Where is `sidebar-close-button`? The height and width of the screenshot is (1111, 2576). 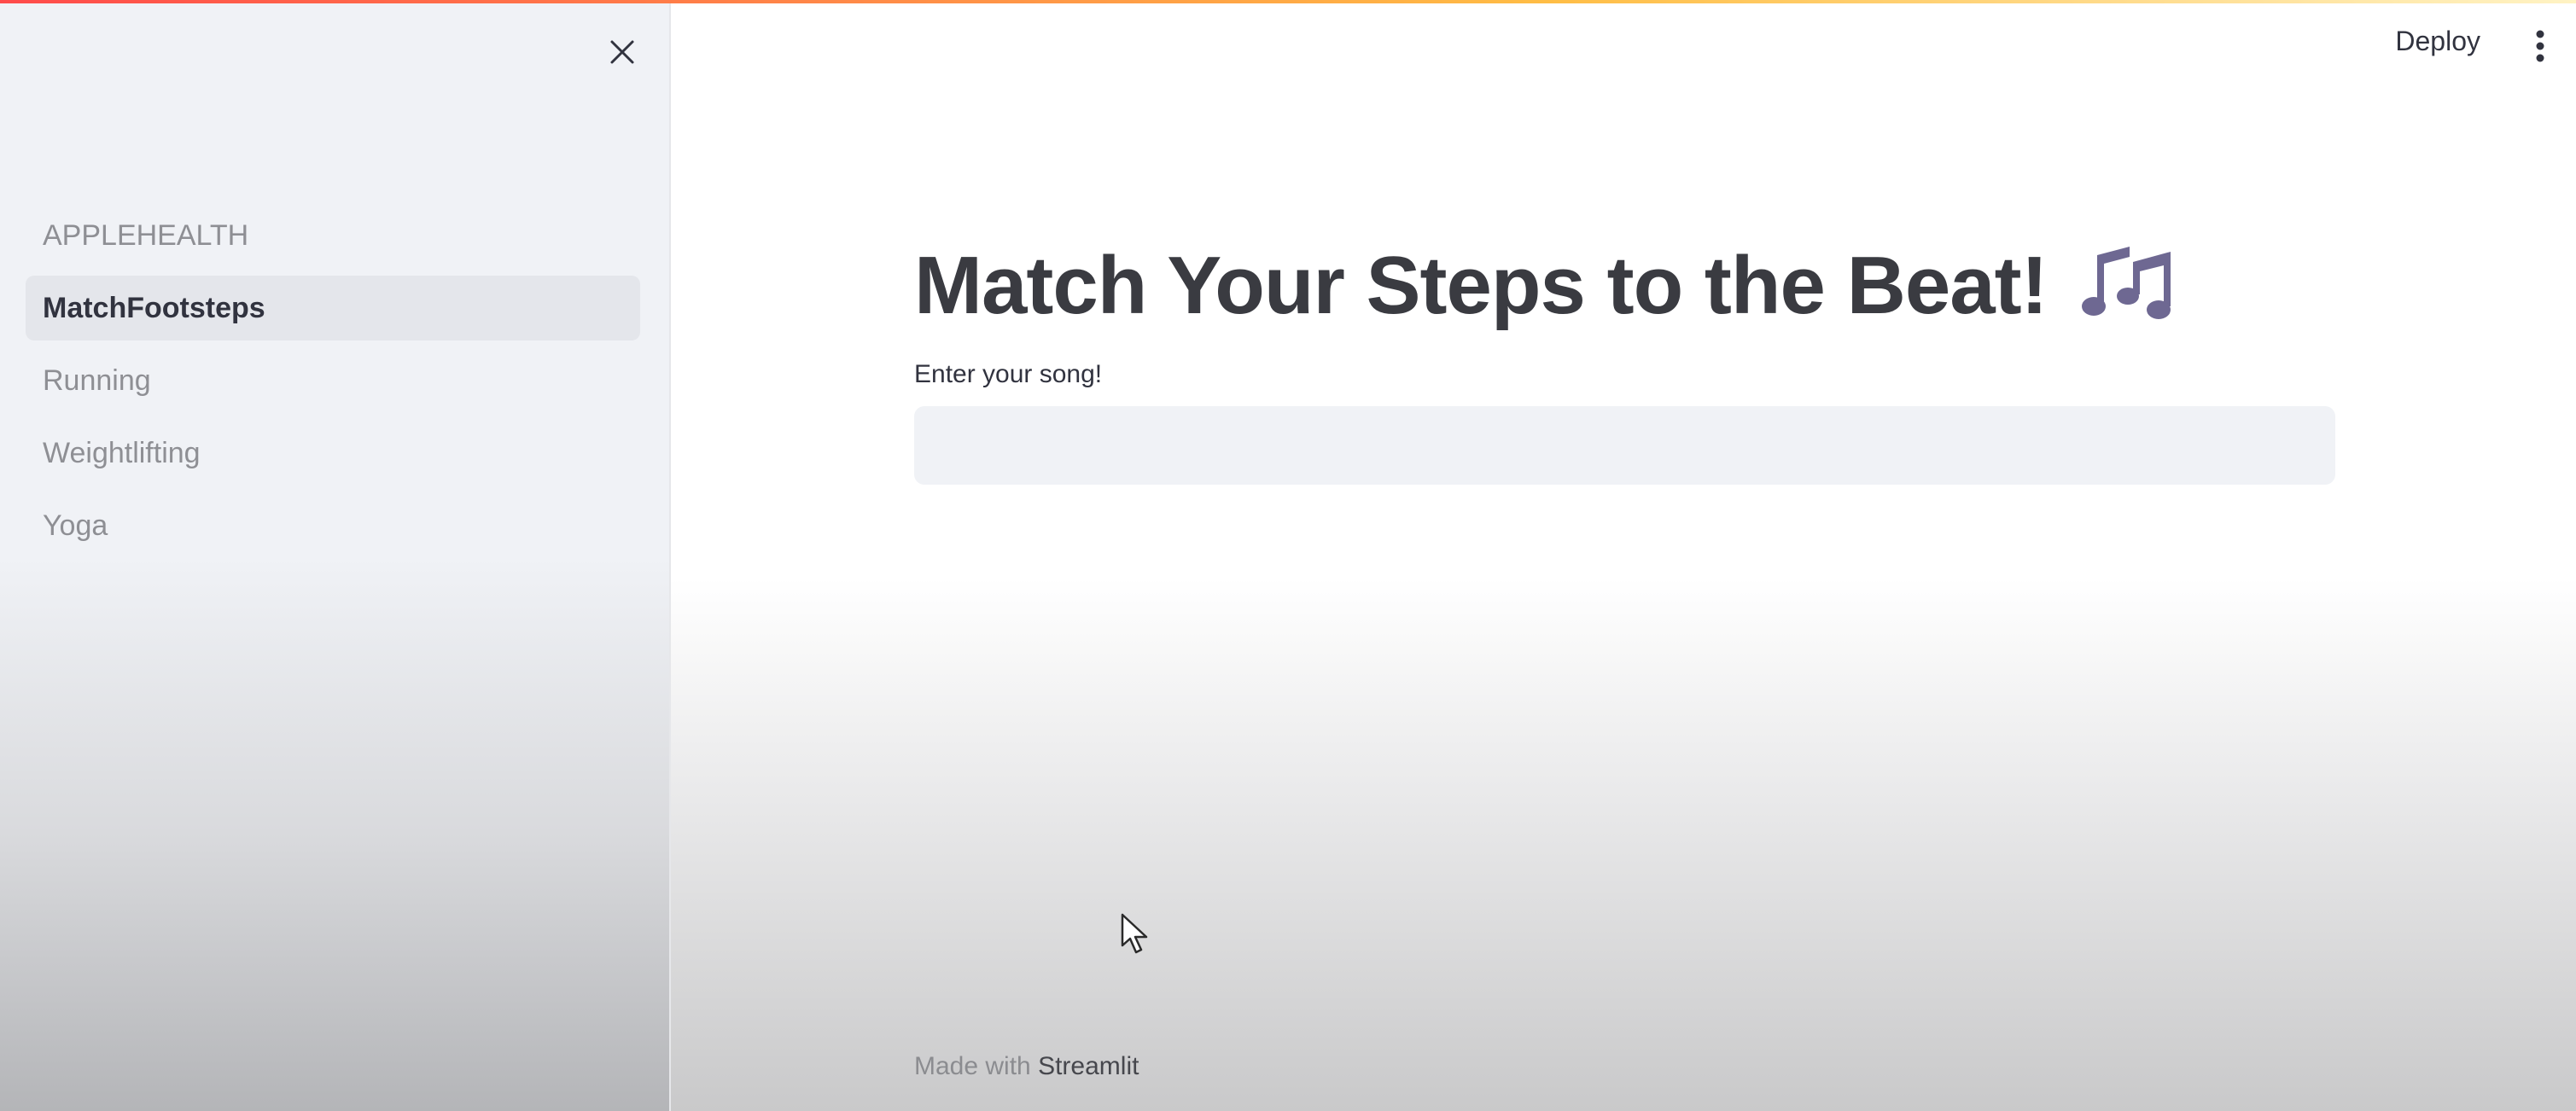
sidebar-close-button is located at coordinates (622, 52).